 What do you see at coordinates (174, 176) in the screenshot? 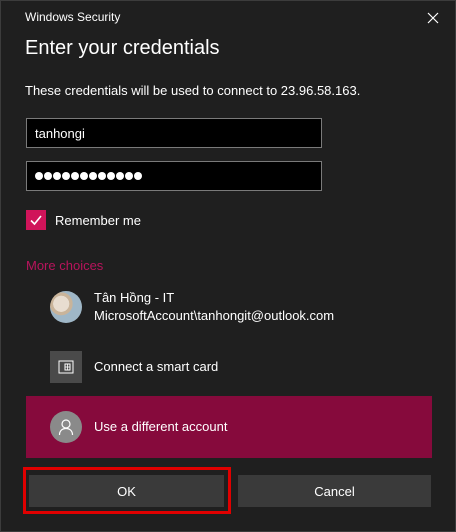
I see `password-field` at bounding box center [174, 176].